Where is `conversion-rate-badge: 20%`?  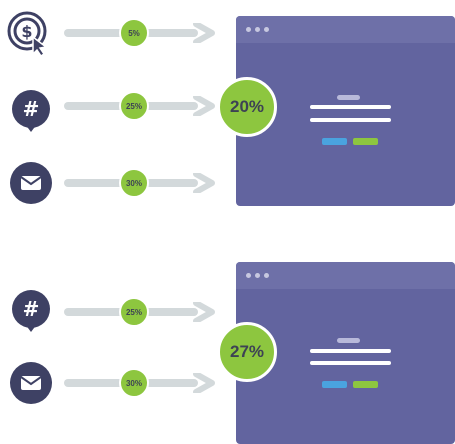
conversion-rate-badge: 20% is located at coordinates (247, 107).